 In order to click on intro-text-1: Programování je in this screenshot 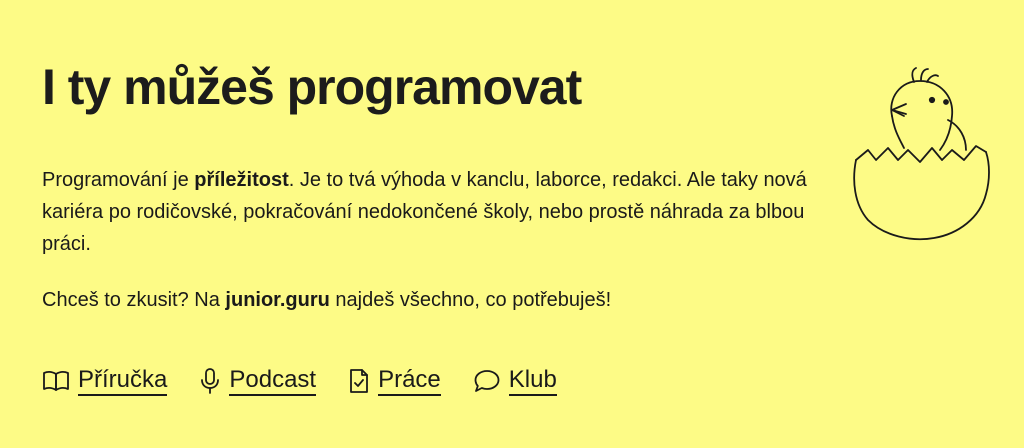, I will do `click(118, 180)`.